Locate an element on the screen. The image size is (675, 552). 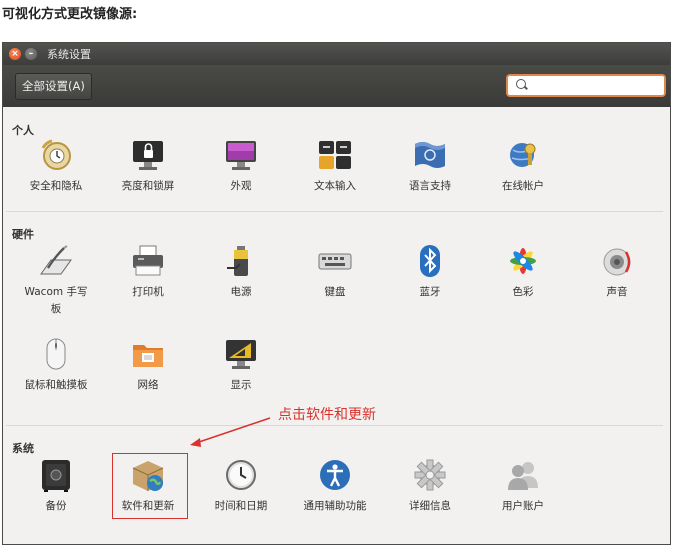
annotation-text: 点击软件和更新 is located at coordinates (327, 415).